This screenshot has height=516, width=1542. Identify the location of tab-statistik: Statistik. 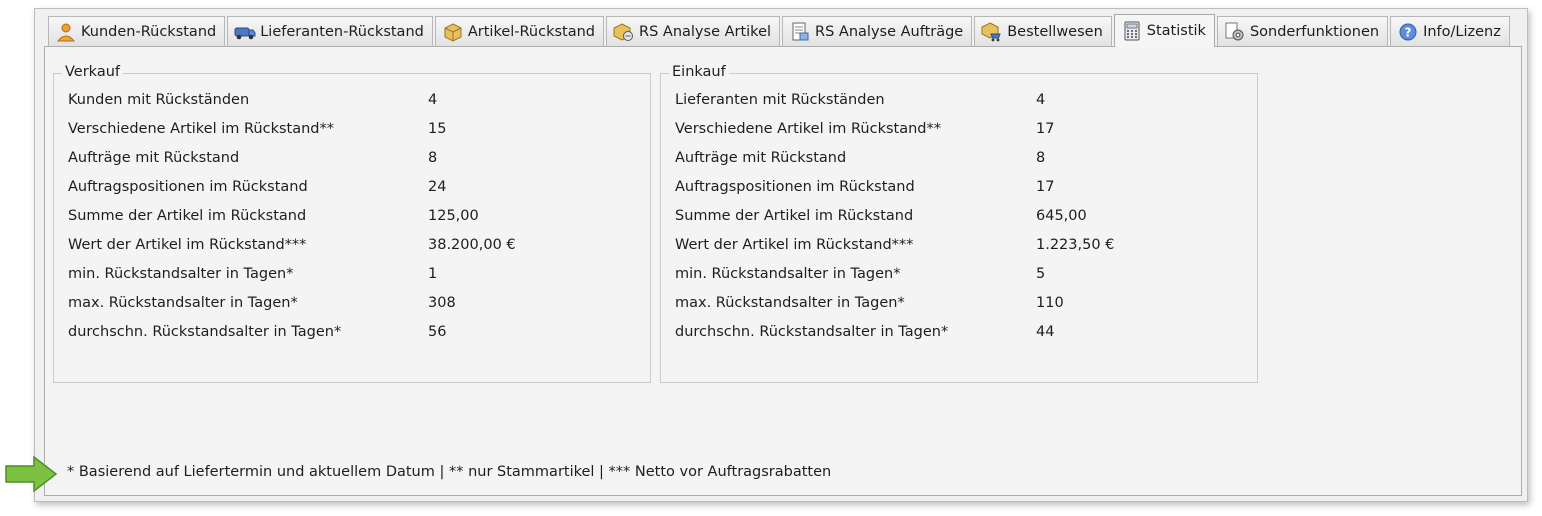
(1164, 30).